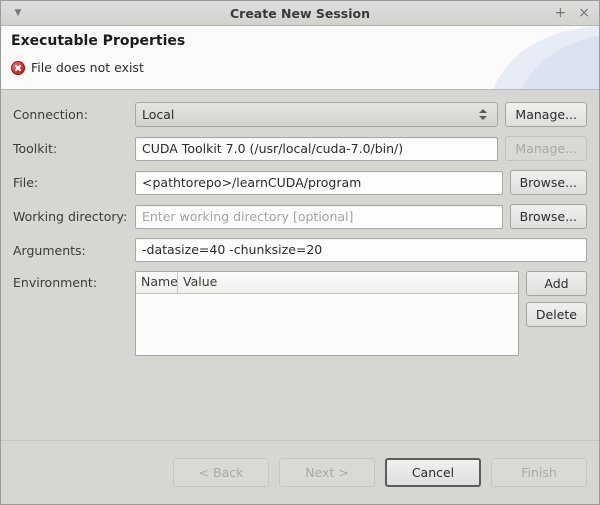  What do you see at coordinates (200, 281) in the screenshot?
I see `environment-column-value: Value` at bounding box center [200, 281].